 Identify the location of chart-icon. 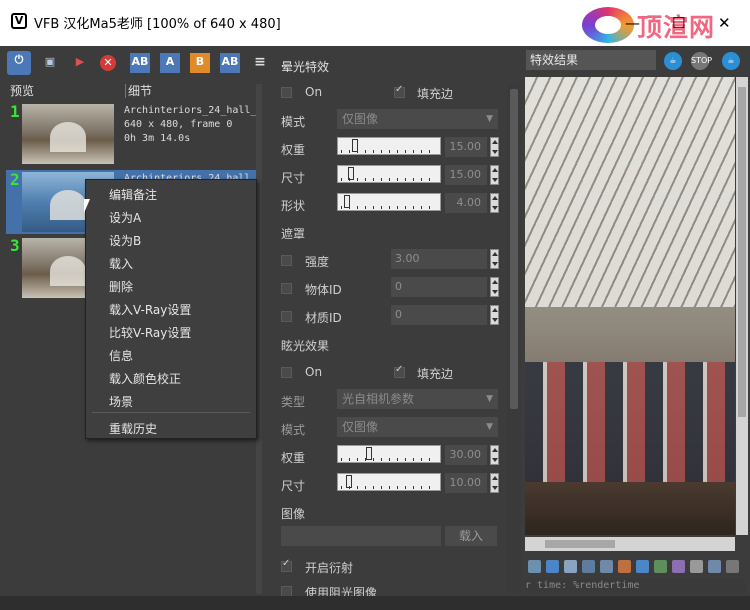
(660, 566).